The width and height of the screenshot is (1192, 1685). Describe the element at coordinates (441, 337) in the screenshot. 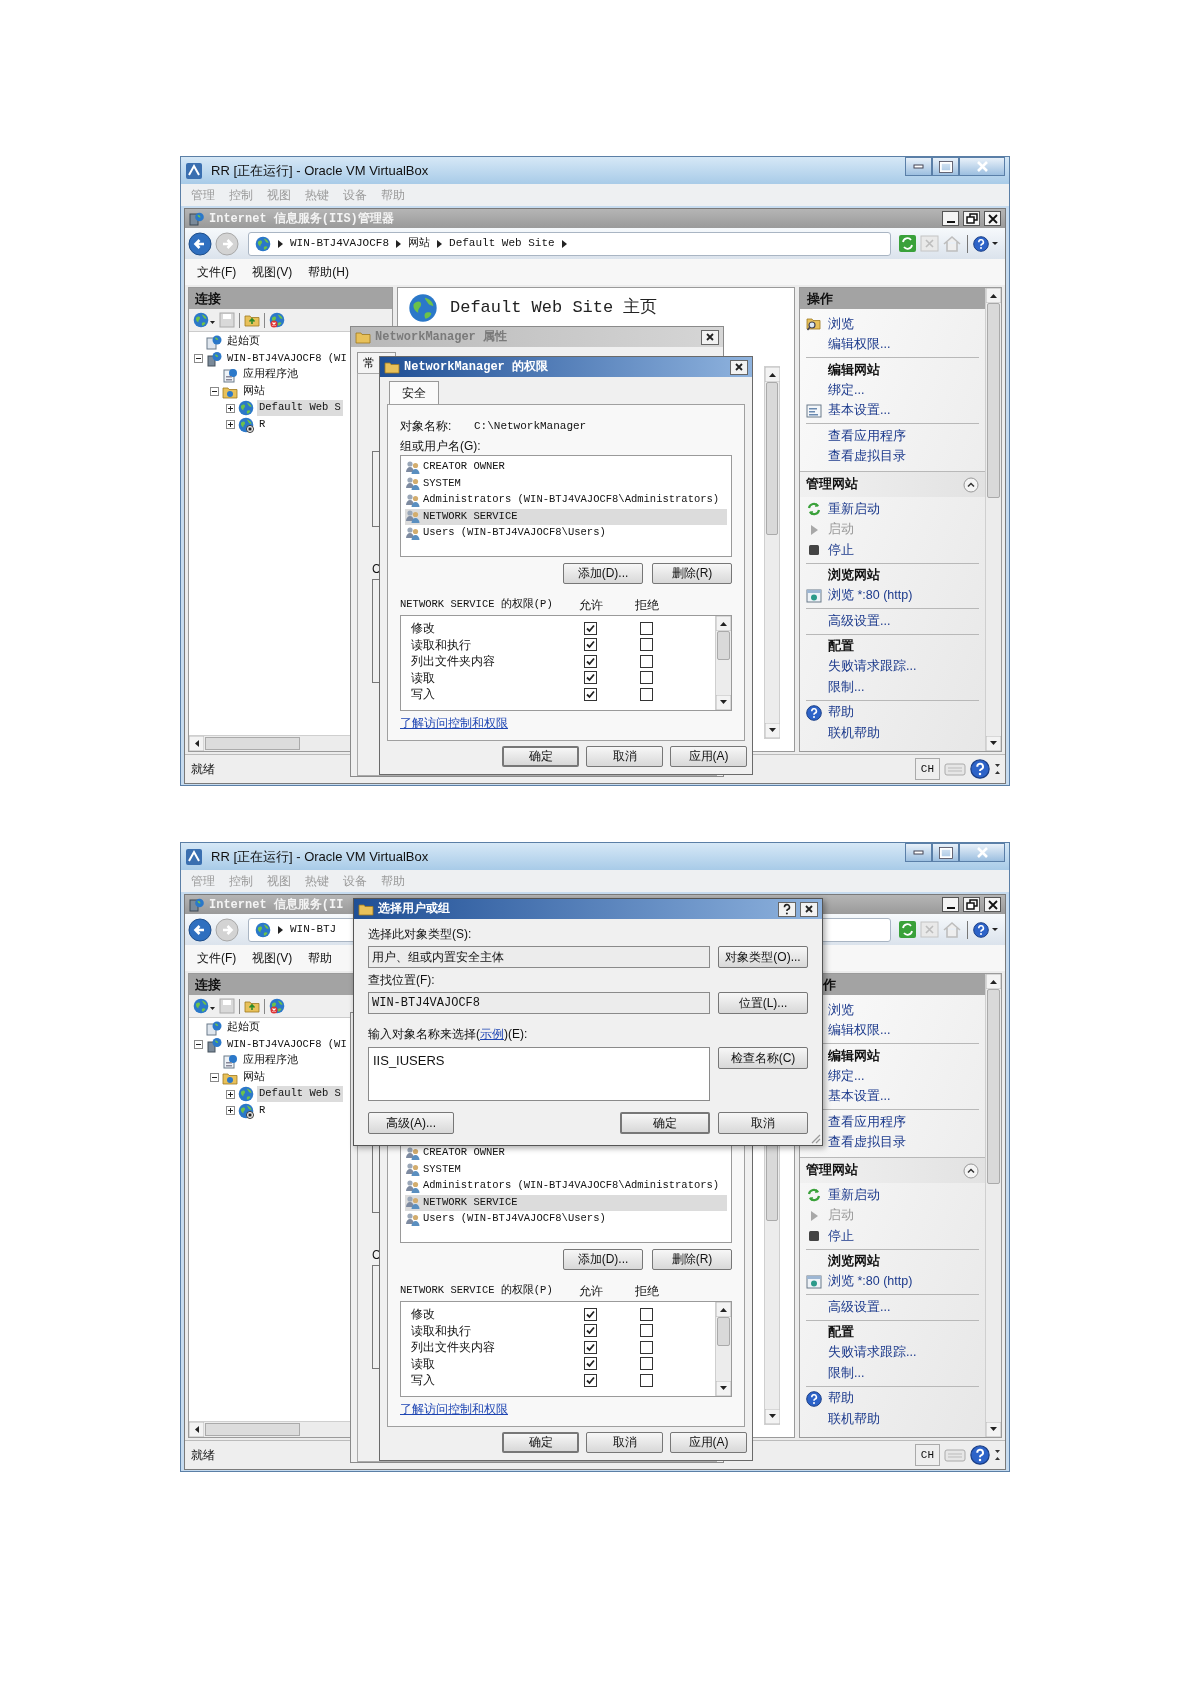

I see `dialog-title: NetworkManager 属性` at that location.